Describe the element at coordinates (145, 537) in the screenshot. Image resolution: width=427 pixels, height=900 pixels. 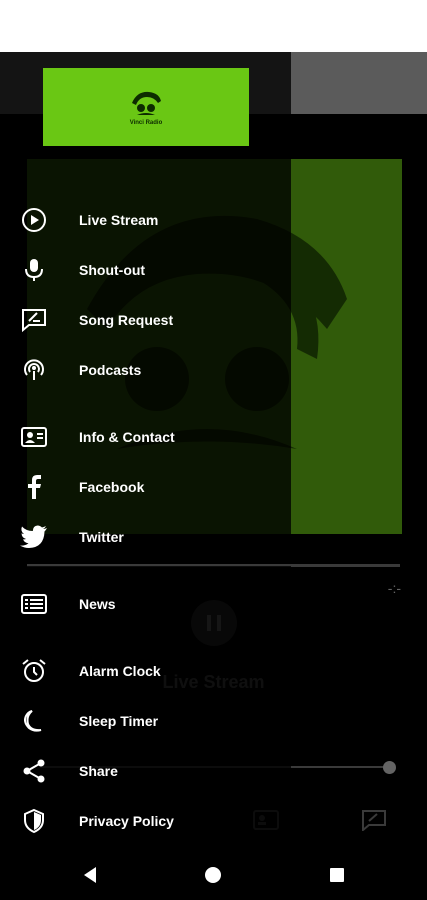
I see `menu-item-twitter: Twitter` at that location.